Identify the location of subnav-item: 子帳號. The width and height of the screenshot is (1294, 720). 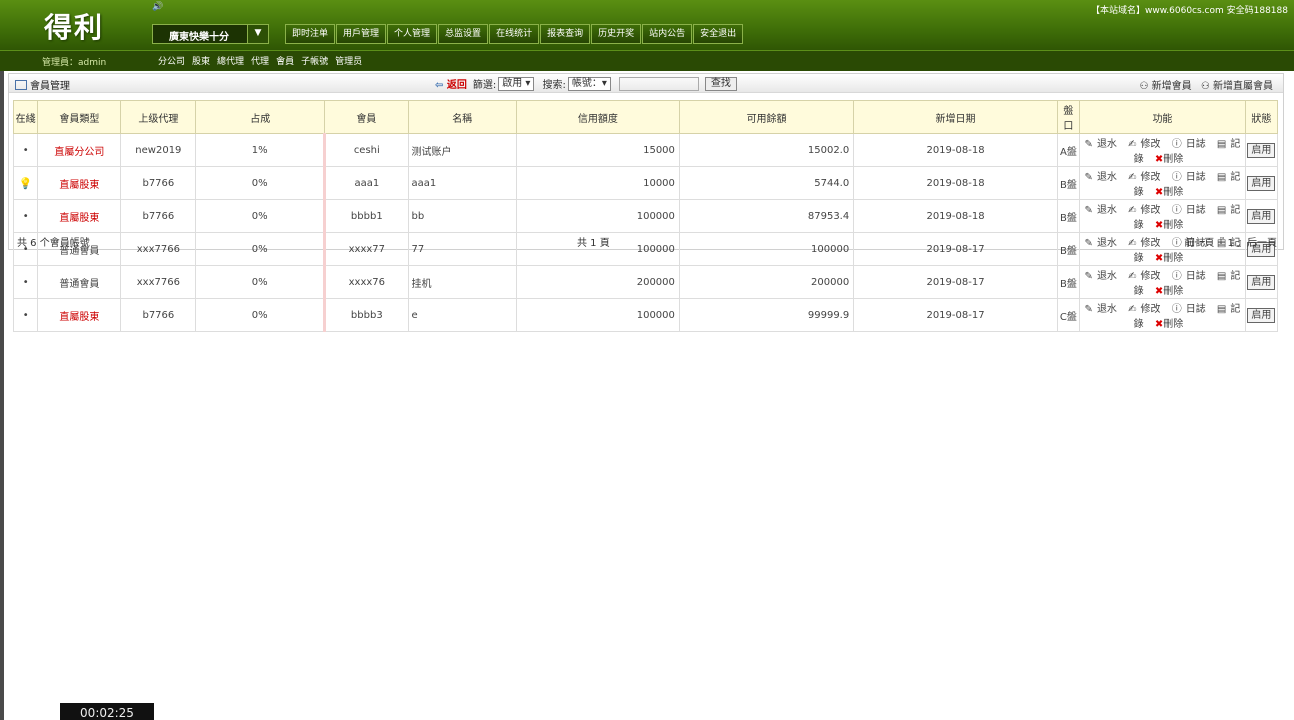
(314, 60).